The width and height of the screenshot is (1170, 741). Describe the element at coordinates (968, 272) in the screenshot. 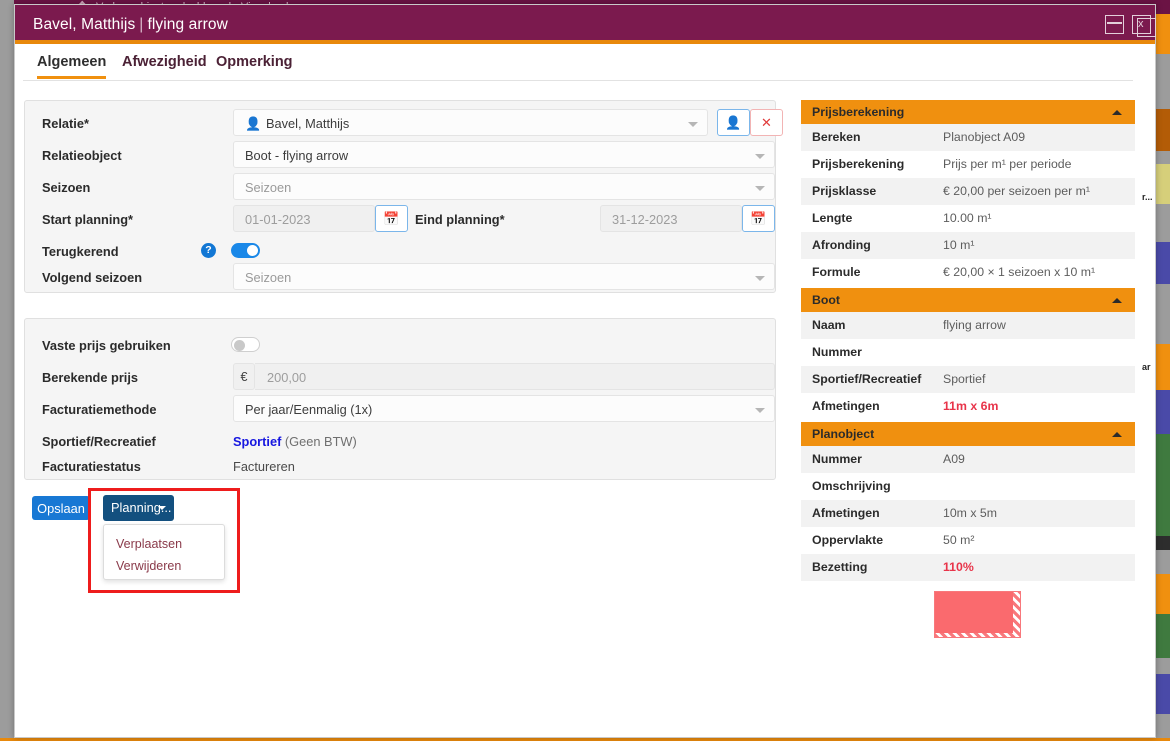

I see `detail-row: Formule € 20,00 × 1 seizoen x 10 m¹` at that location.